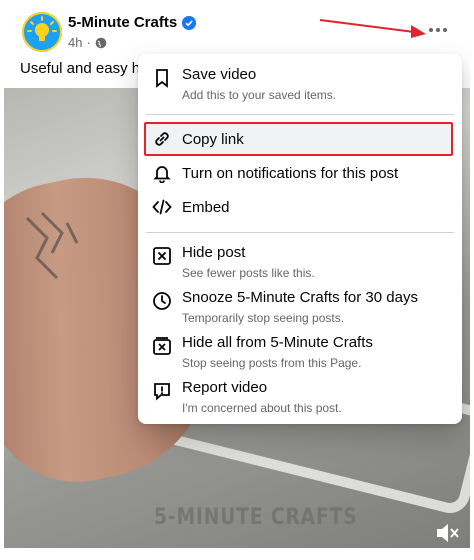 The height and width of the screenshot is (560, 474). I want to click on more-horizontal-icon, so click(431, 30).